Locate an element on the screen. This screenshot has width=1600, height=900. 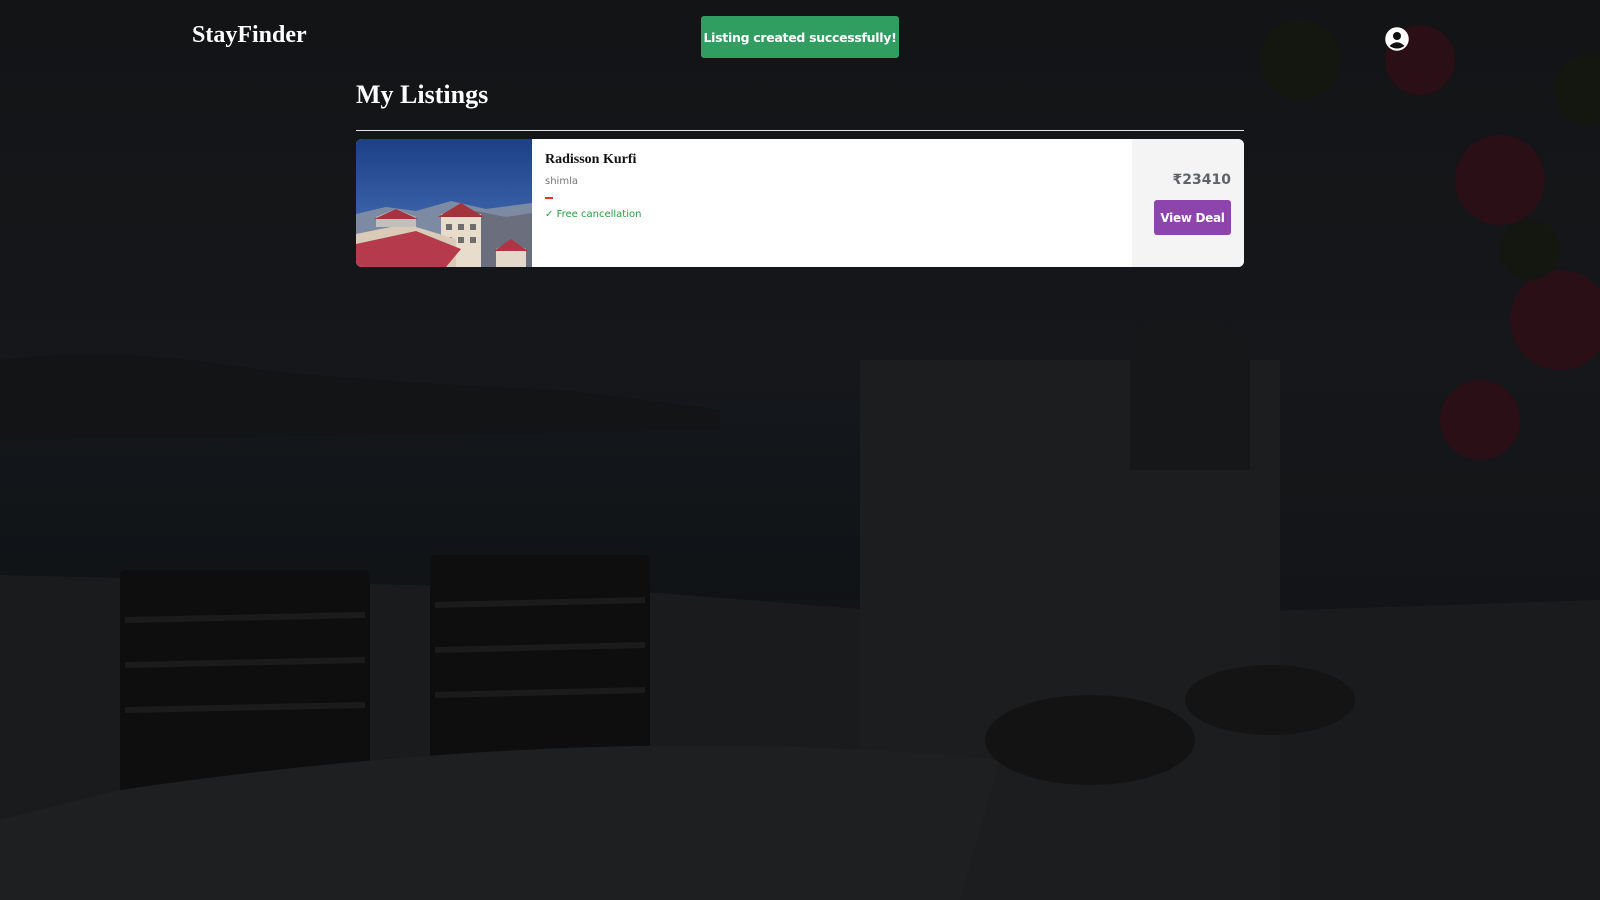
page-title: My Listings is located at coordinates (422, 94).